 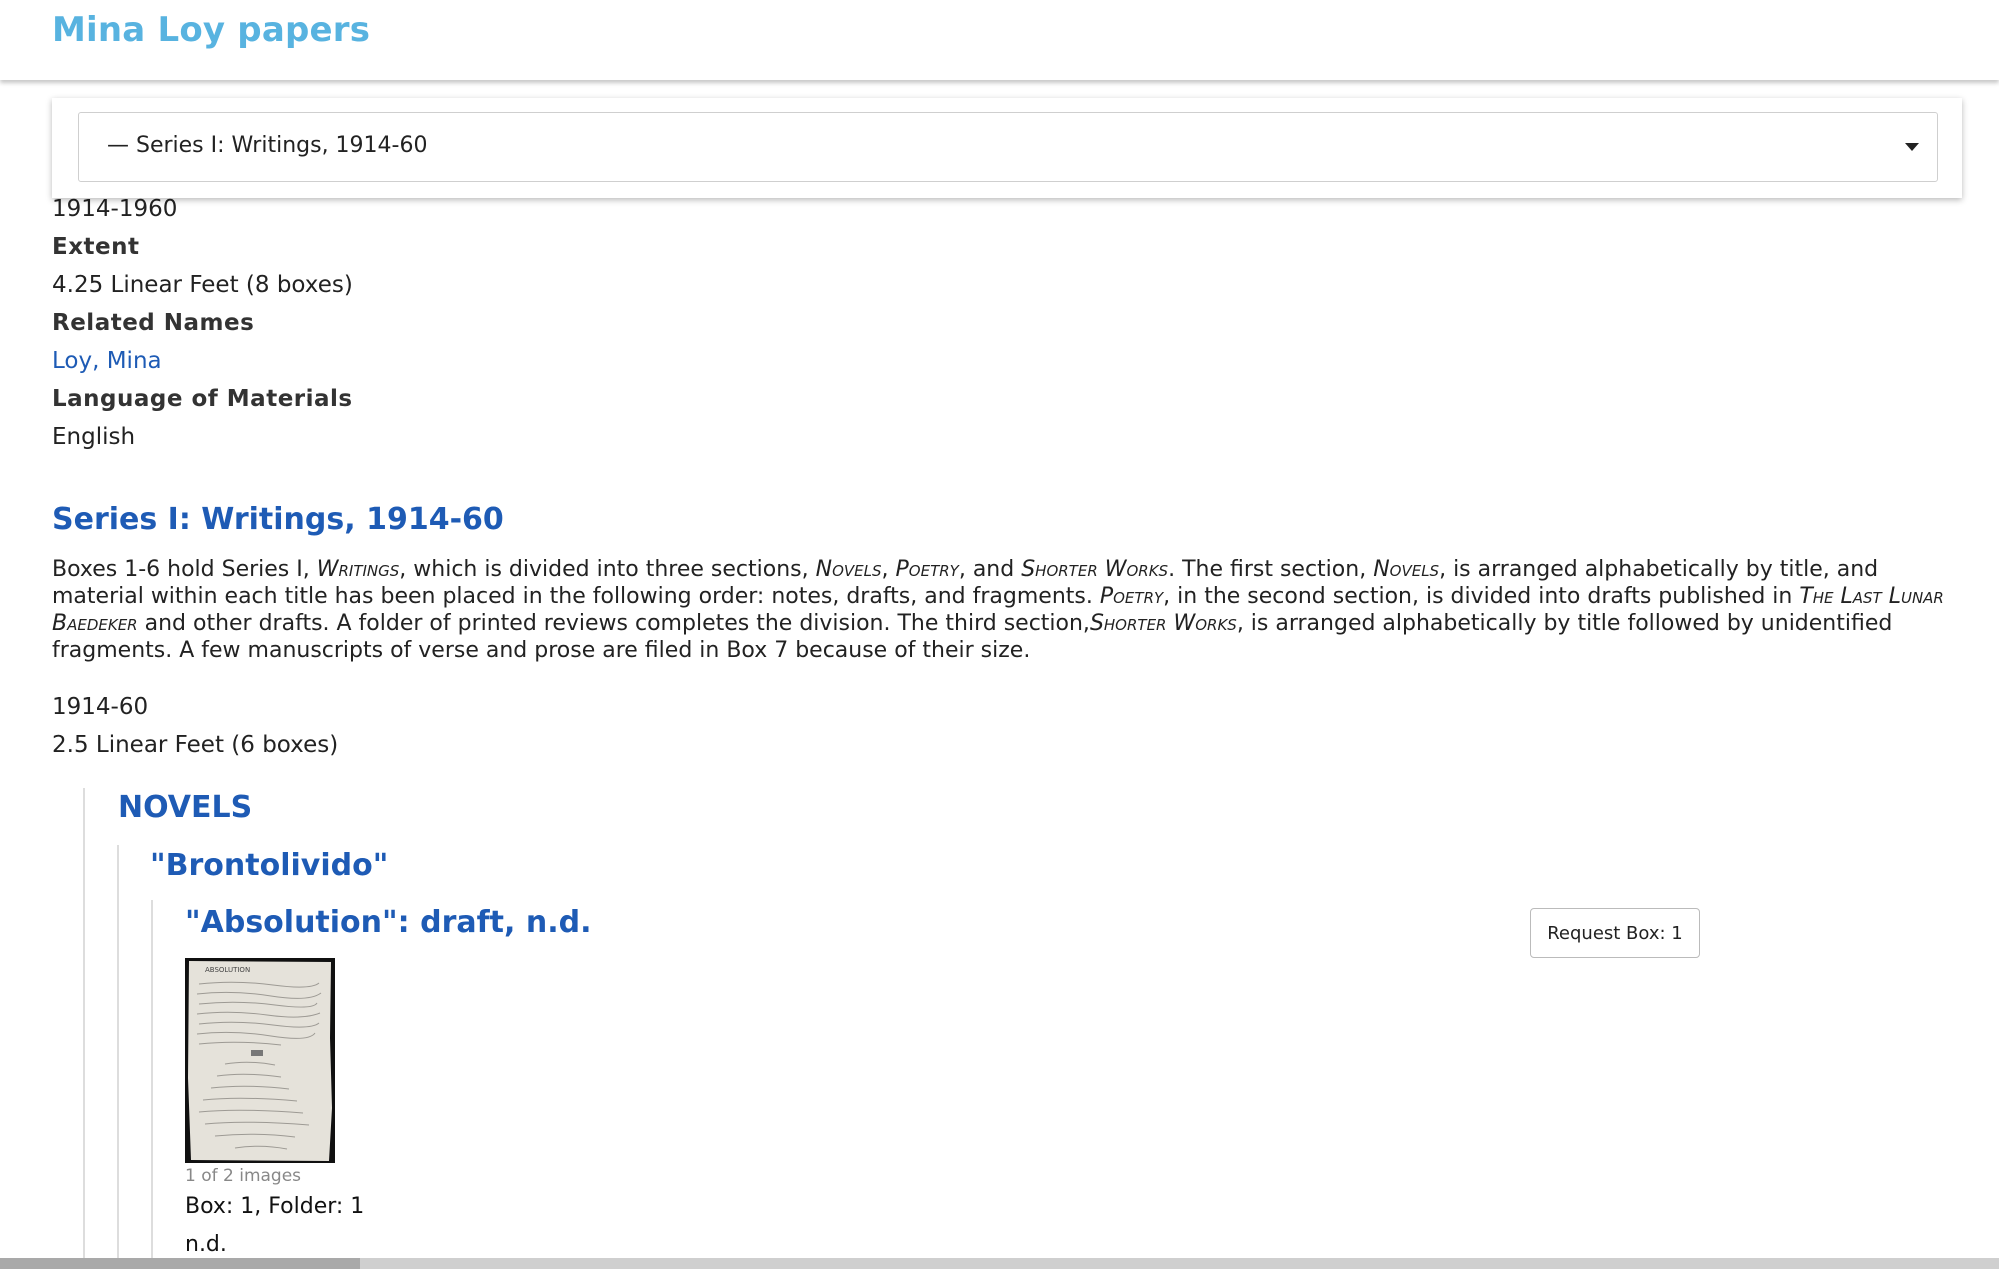 I want to click on series-extent: 2.5 Linear Feet (6 boxes), so click(x=195, y=745).